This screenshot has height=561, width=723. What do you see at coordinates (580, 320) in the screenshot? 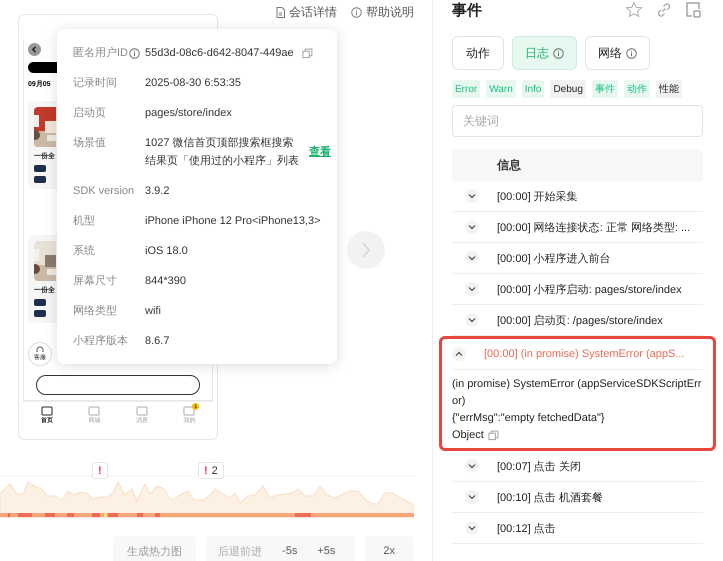
I see `log-entry: [00:00] 启动页: /pages/store/index` at bounding box center [580, 320].